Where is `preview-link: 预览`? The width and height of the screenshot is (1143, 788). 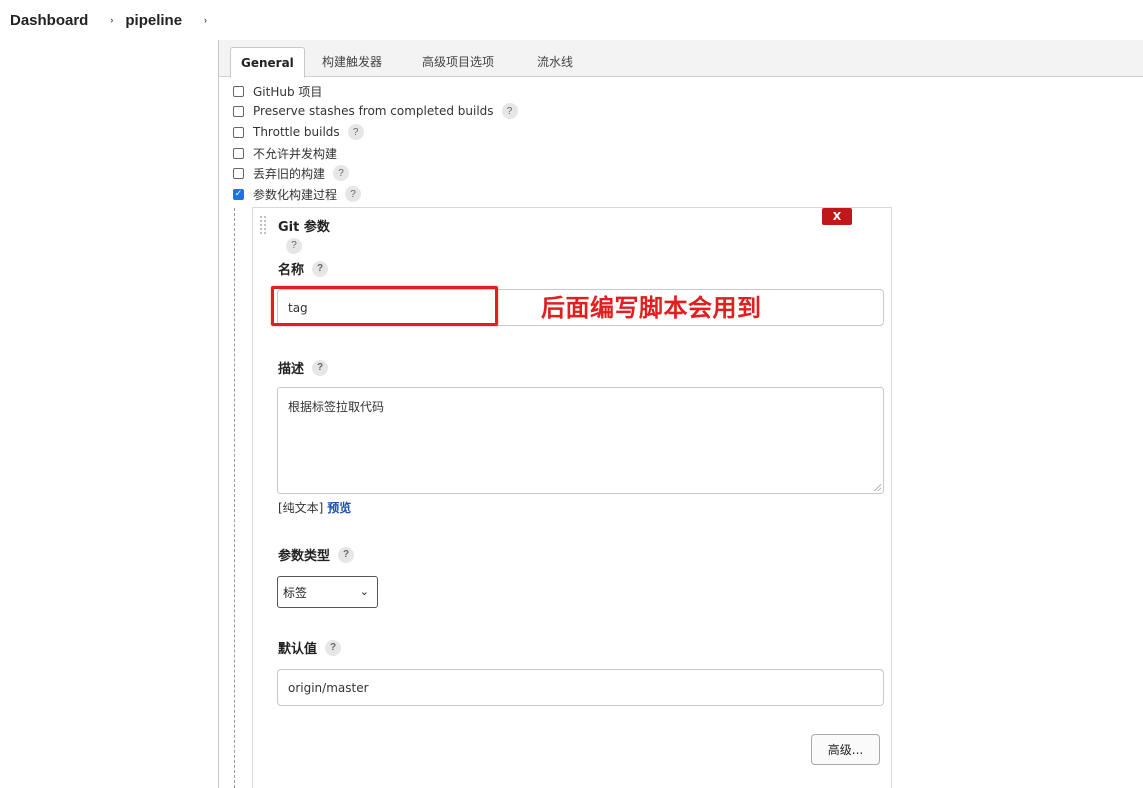 preview-link: 预览 is located at coordinates (339, 508).